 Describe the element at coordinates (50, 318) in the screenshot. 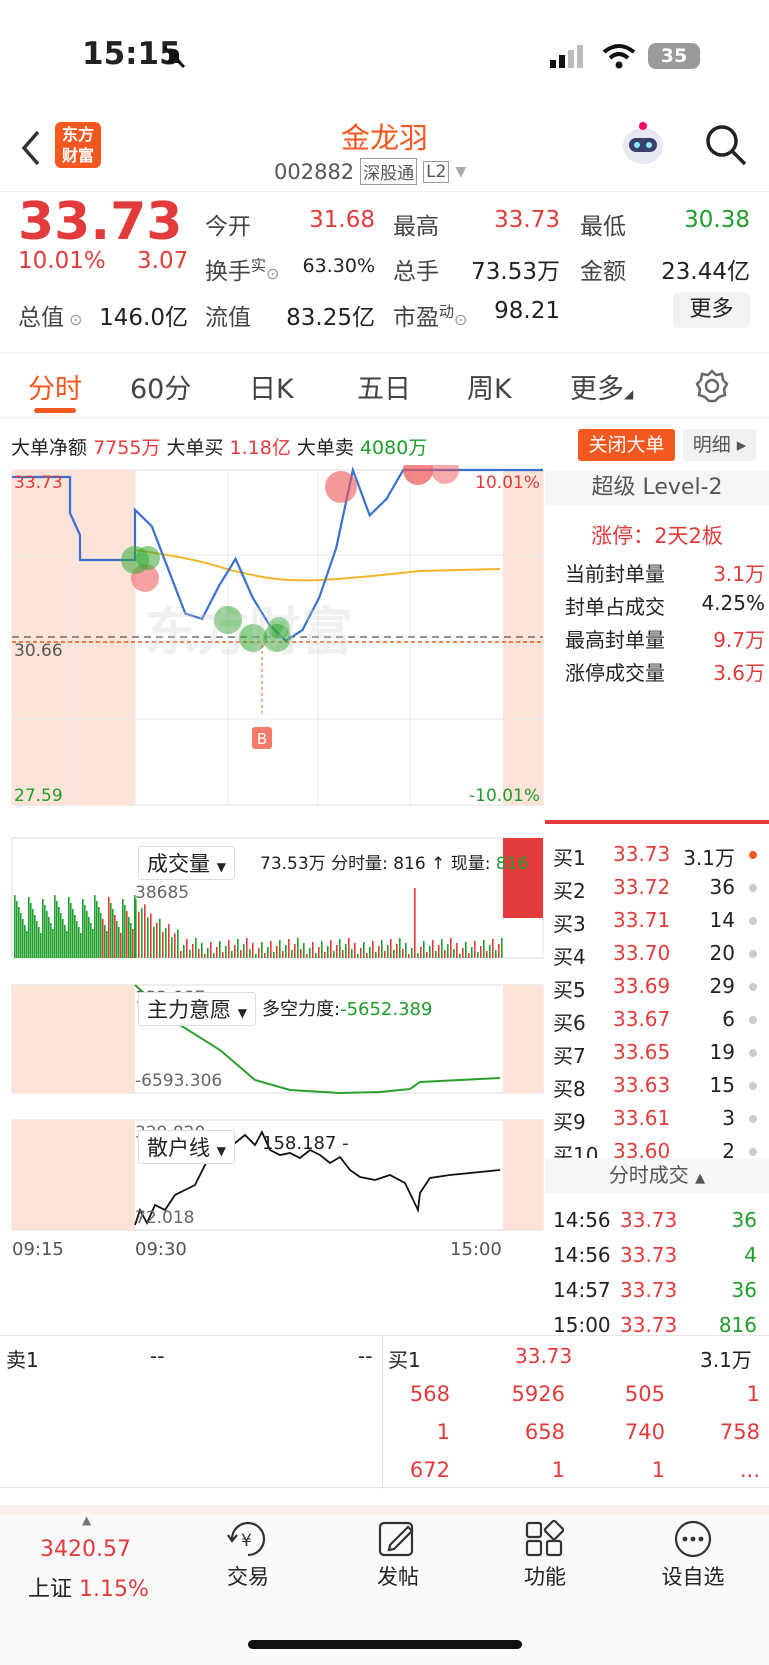

I see `mcap-label: 总值 ⊙` at that location.